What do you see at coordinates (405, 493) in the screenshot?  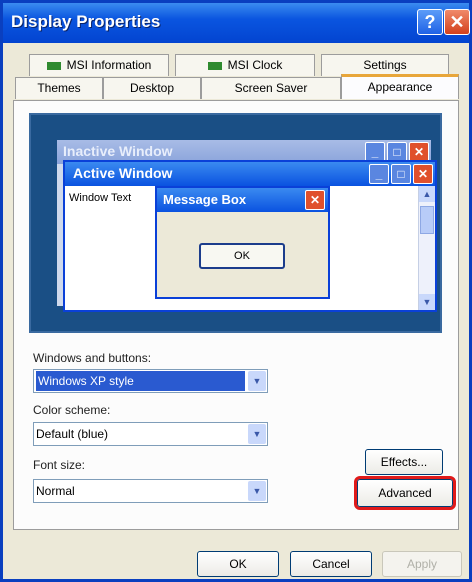 I see `advanced-button: Advanced` at bounding box center [405, 493].